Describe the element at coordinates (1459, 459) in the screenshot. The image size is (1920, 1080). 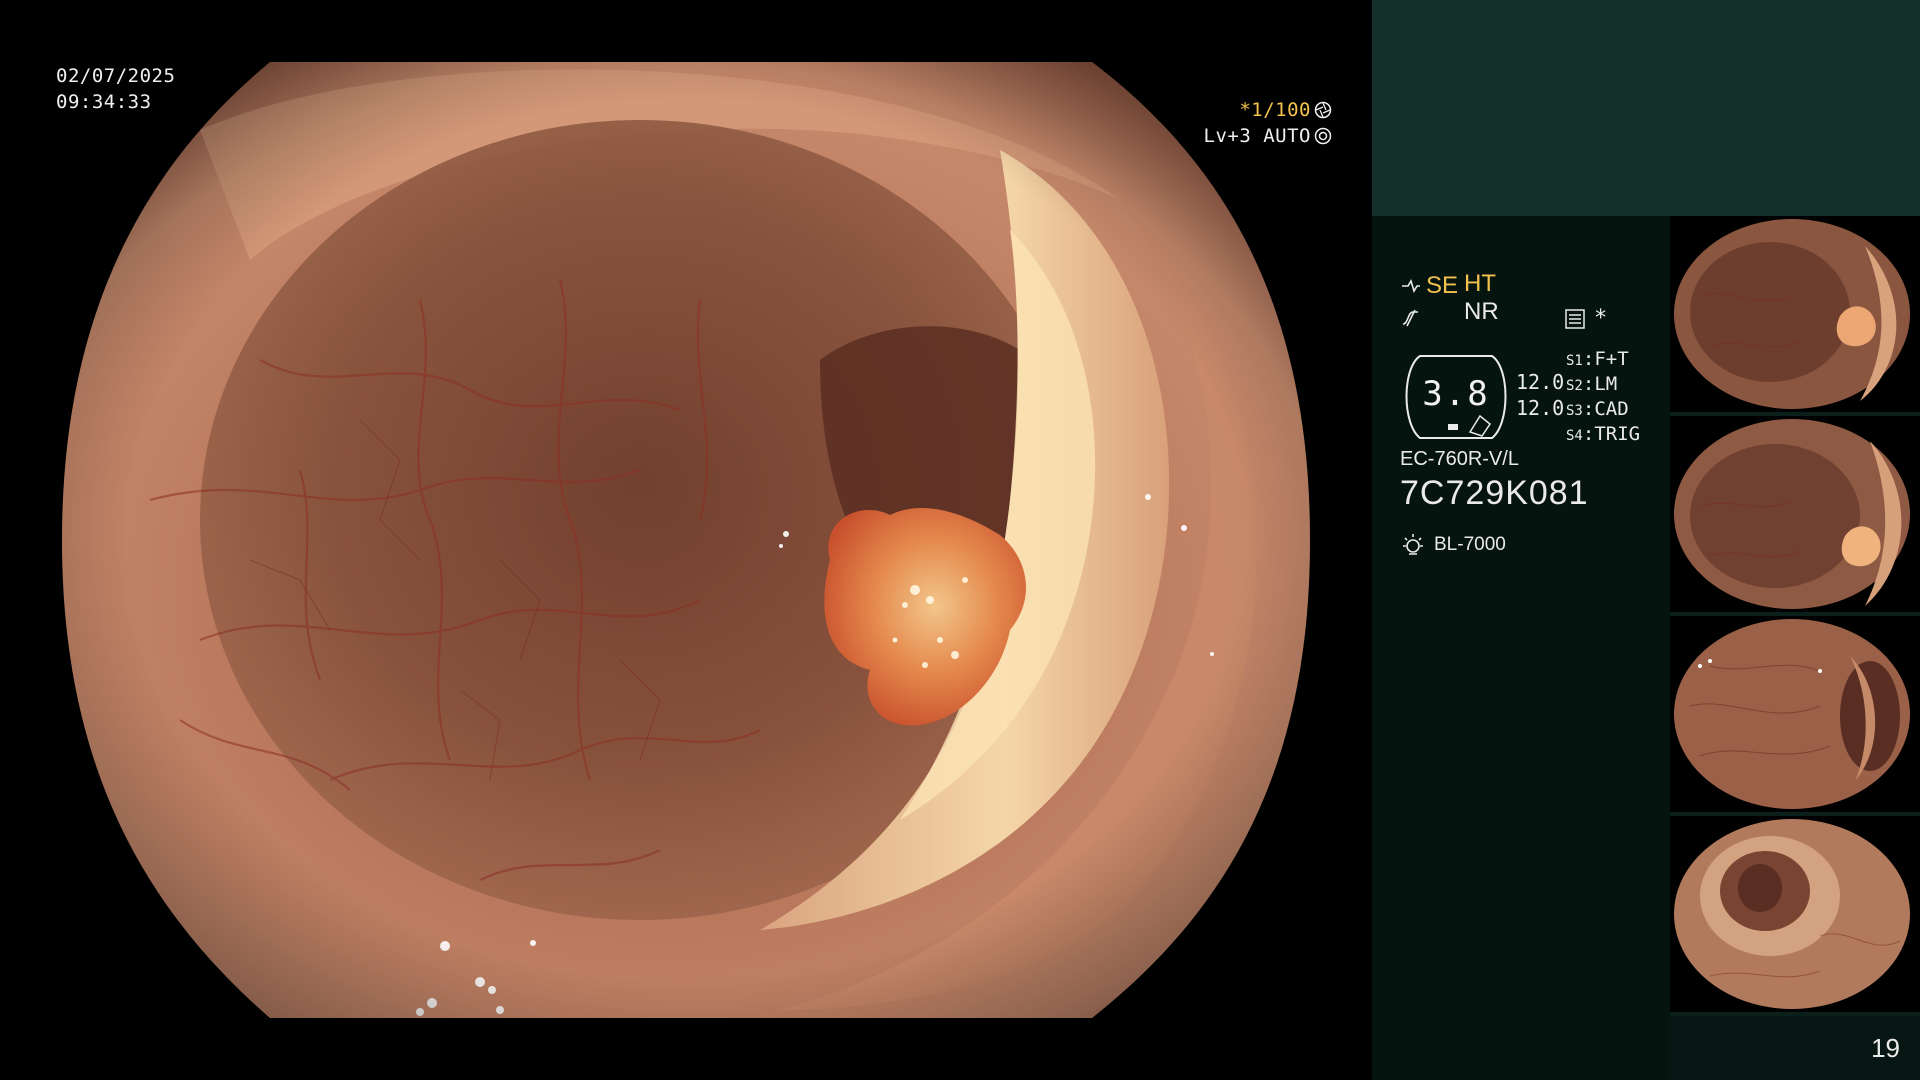
I see `scope-model: EC-760R-V/L` at that location.